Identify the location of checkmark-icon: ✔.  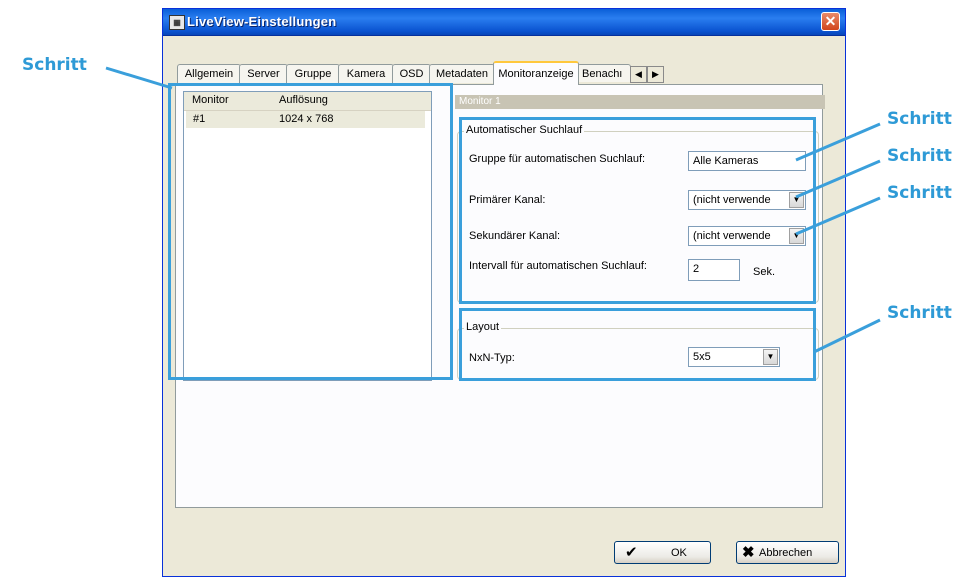
(631, 552).